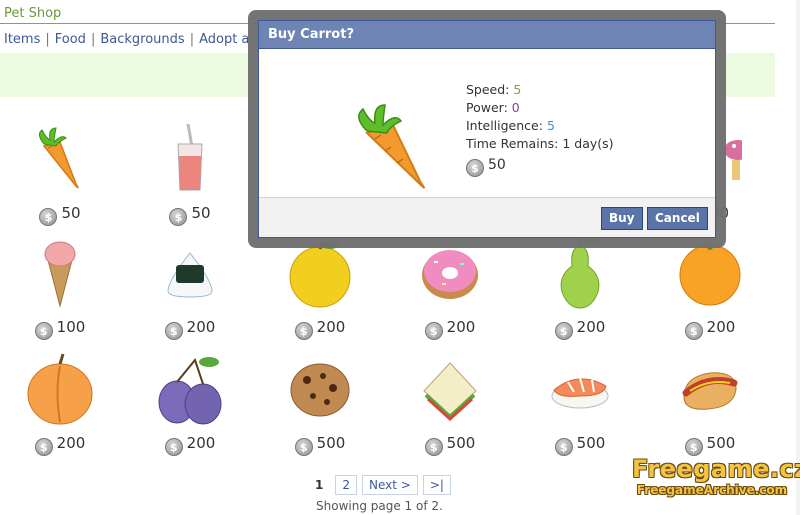 This screenshot has width=800, height=515. What do you see at coordinates (517, 89) in the screenshot?
I see `speed-value: 5` at bounding box center [517, 89].